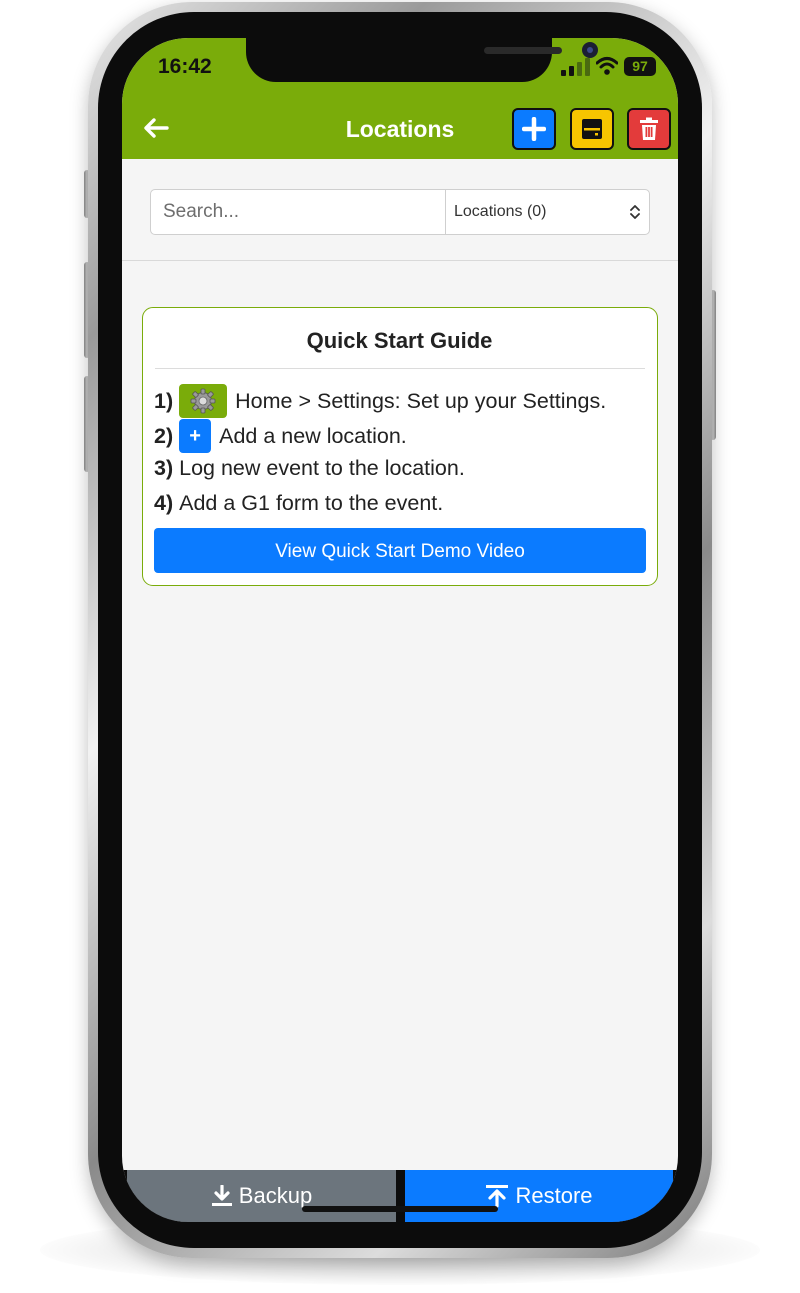 This screenshot has width=800, height=1293. I want to click on view-demo-video-button: View Quick Start Demo Video, so click(400, 550).